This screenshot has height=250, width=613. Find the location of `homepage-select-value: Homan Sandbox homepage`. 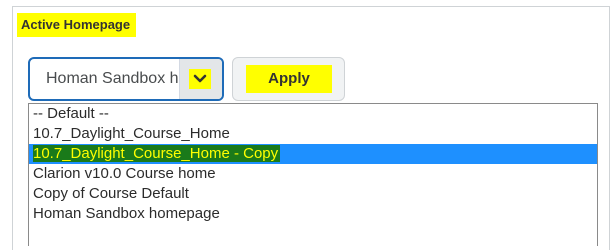

homepage-select-value: Homan Sandbox homepage is located at coordinates (113, 78).